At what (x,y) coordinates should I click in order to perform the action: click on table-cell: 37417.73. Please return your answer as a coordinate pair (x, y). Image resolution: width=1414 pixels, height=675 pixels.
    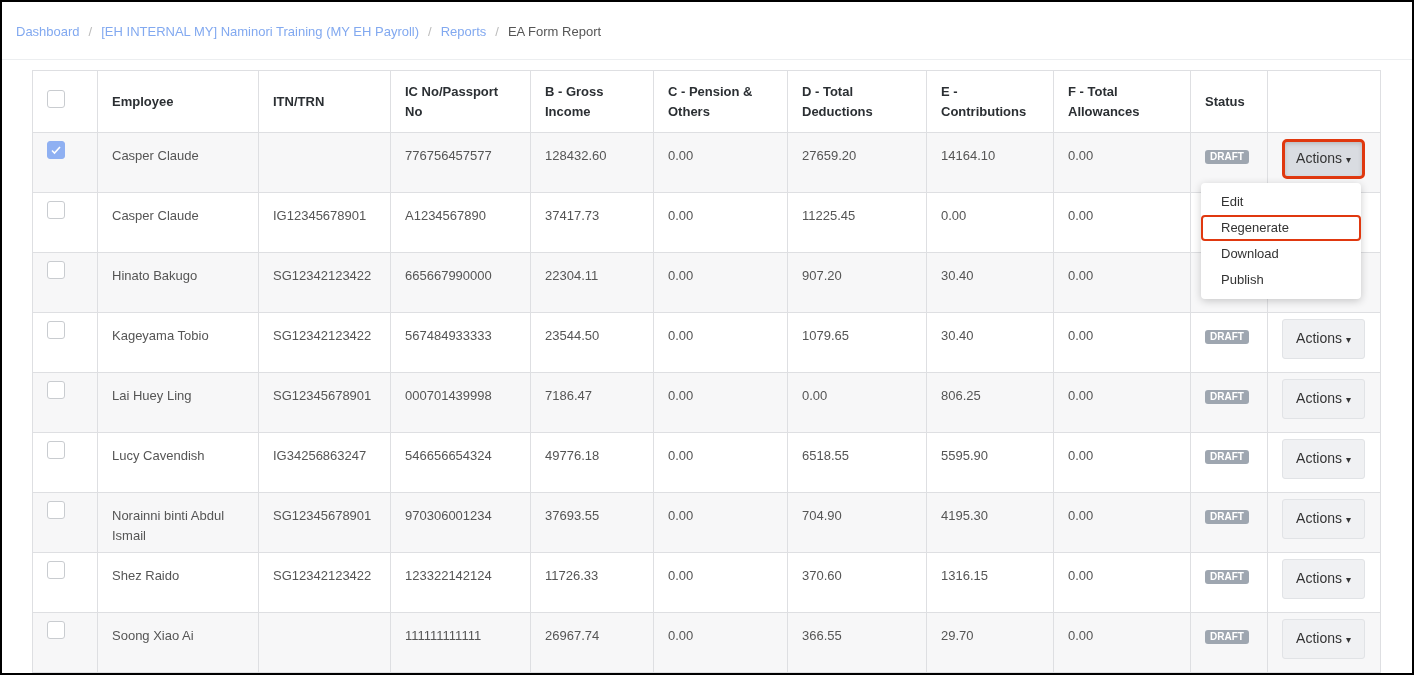
    Looking at the image, I should click on (572, 215).